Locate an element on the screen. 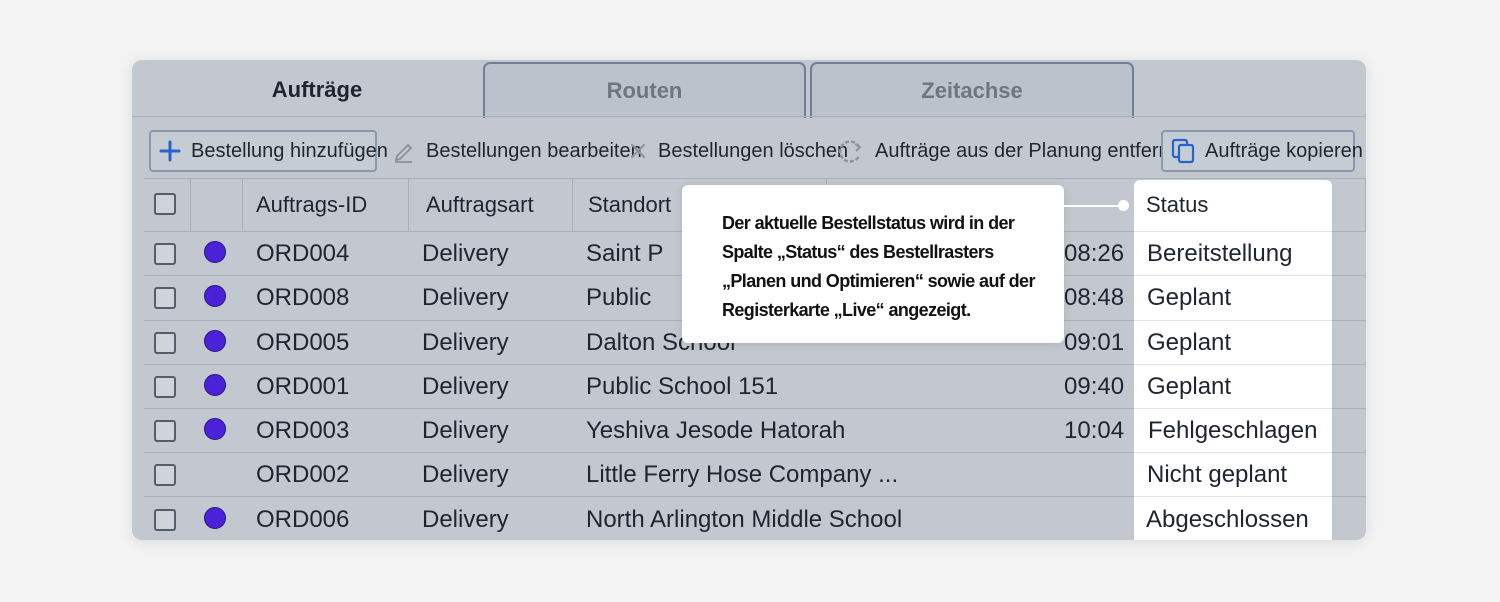 The width and height of the screenshot is (1500, 602). order-id-cell: ORD003 is located at coordinates (303, 430).